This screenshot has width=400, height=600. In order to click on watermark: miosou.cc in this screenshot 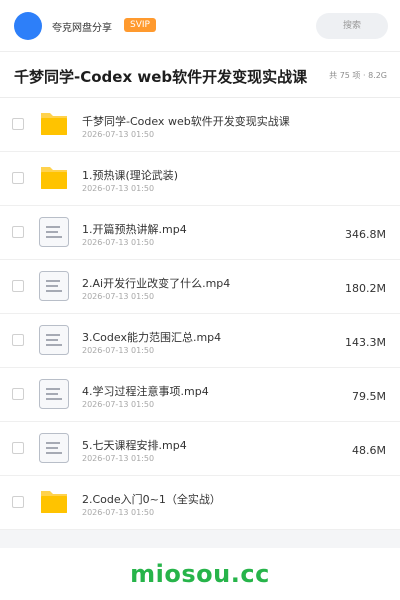, I will do `click(200, 574)`.